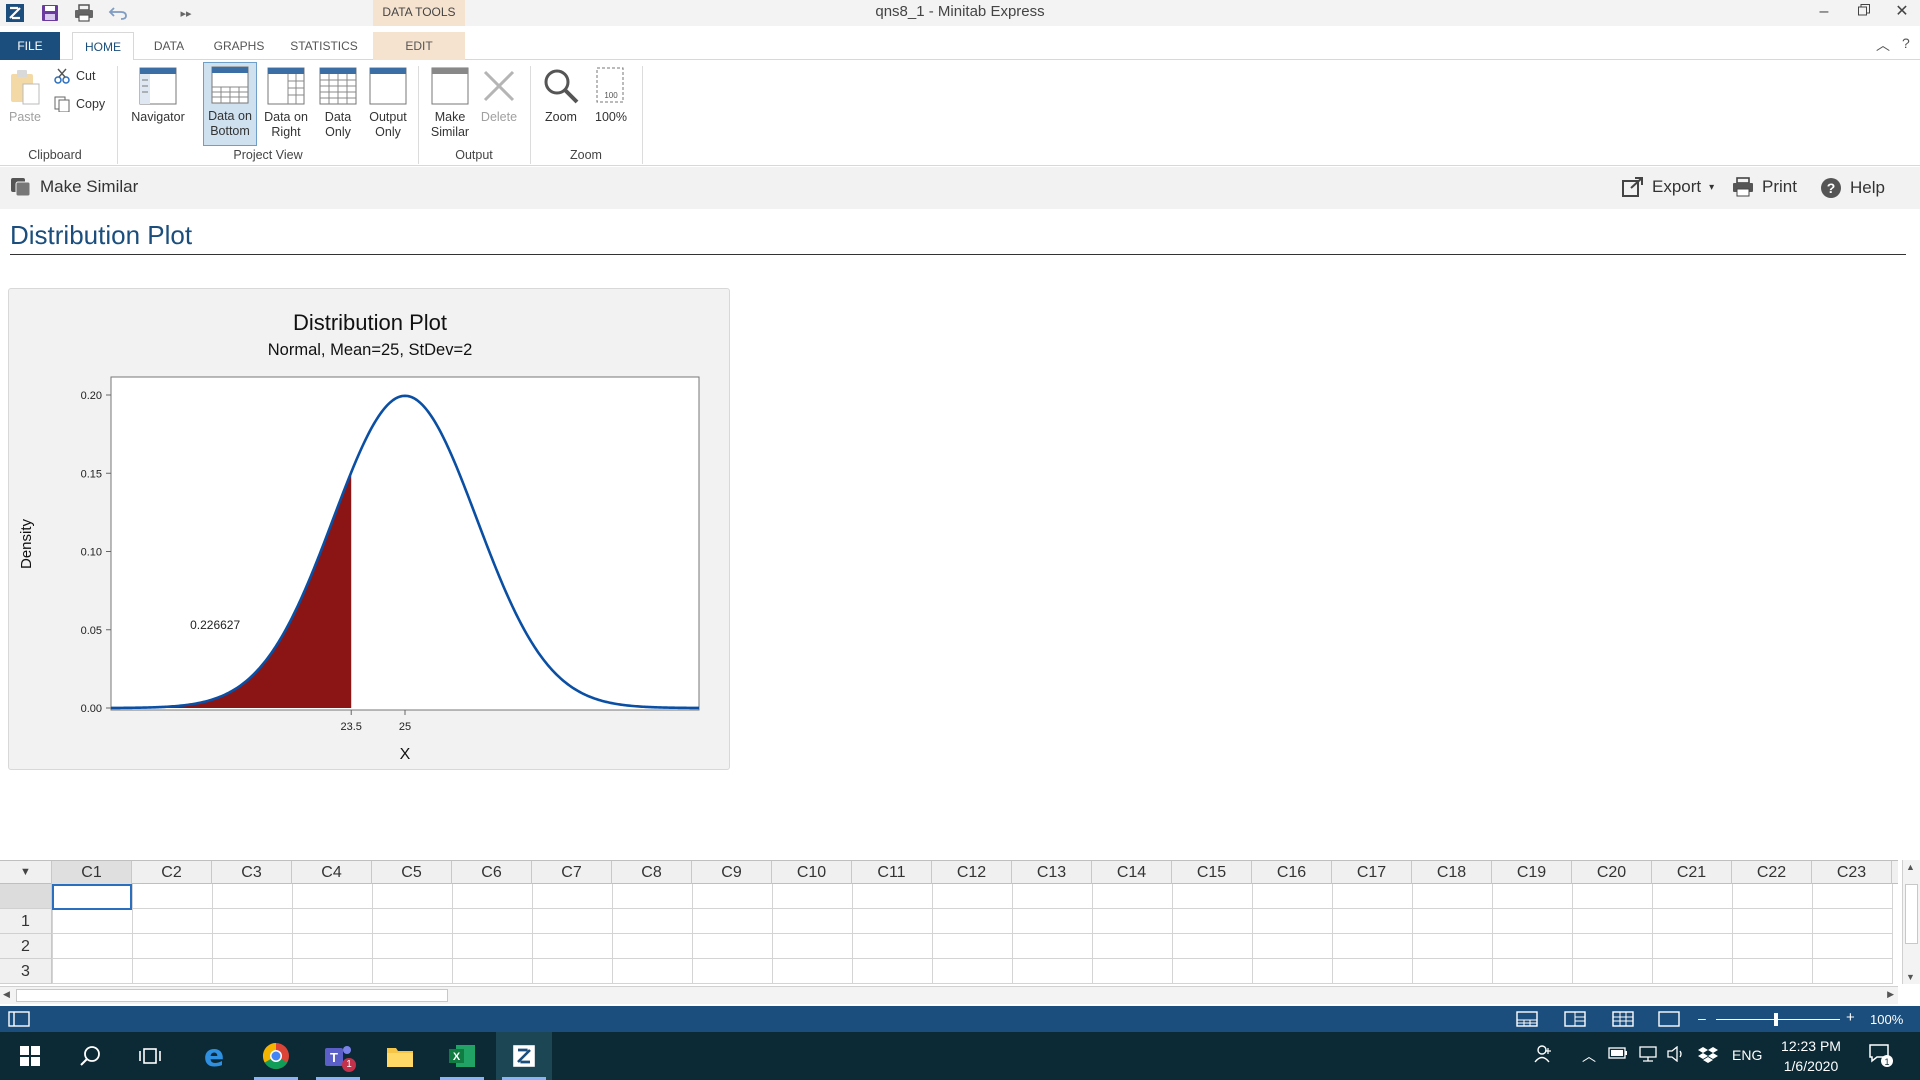 This screenshot has width=1920, height=1080. I want to click on tray-chevron-icon: ︿, so click(1589, 1056).